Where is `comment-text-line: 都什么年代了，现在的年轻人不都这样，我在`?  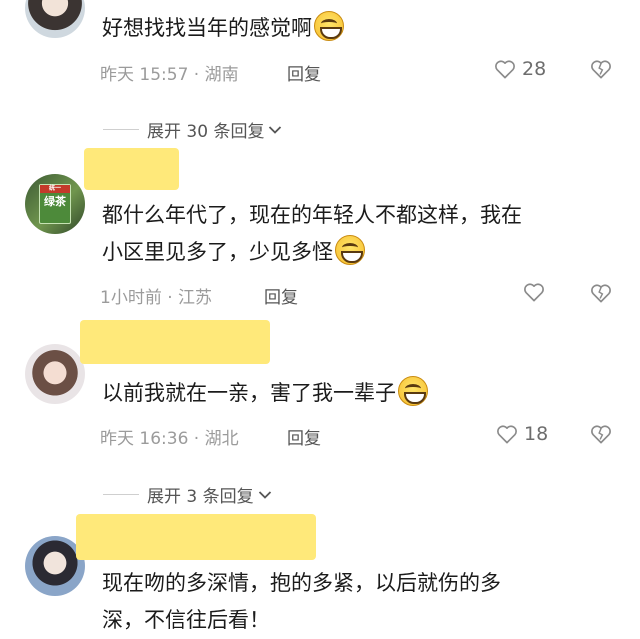
comment-text-line: 都什么年代了，现在的年轻人不都这样，我在 is located at coordinates (312, 215).